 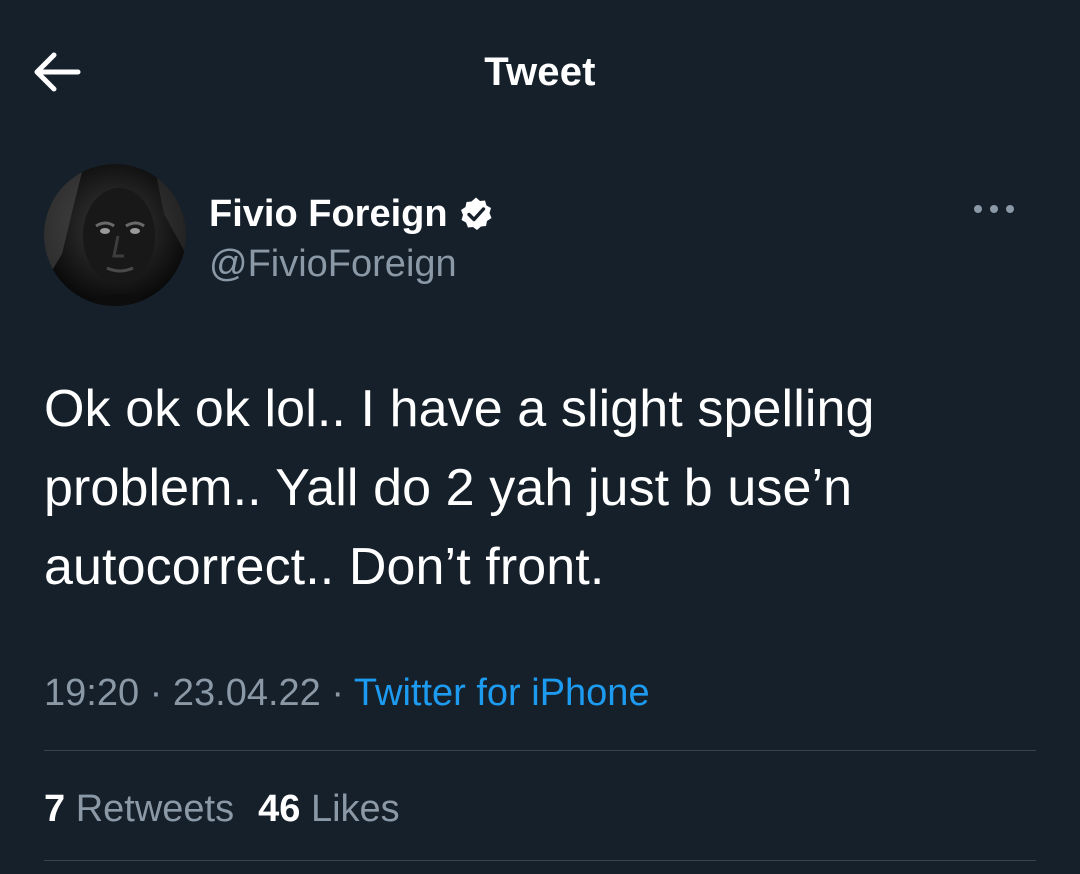 What do you see at coordinates (55, 809) in the screenshot?
I see `retweets-count: 7` at bounding box center [55, 809].